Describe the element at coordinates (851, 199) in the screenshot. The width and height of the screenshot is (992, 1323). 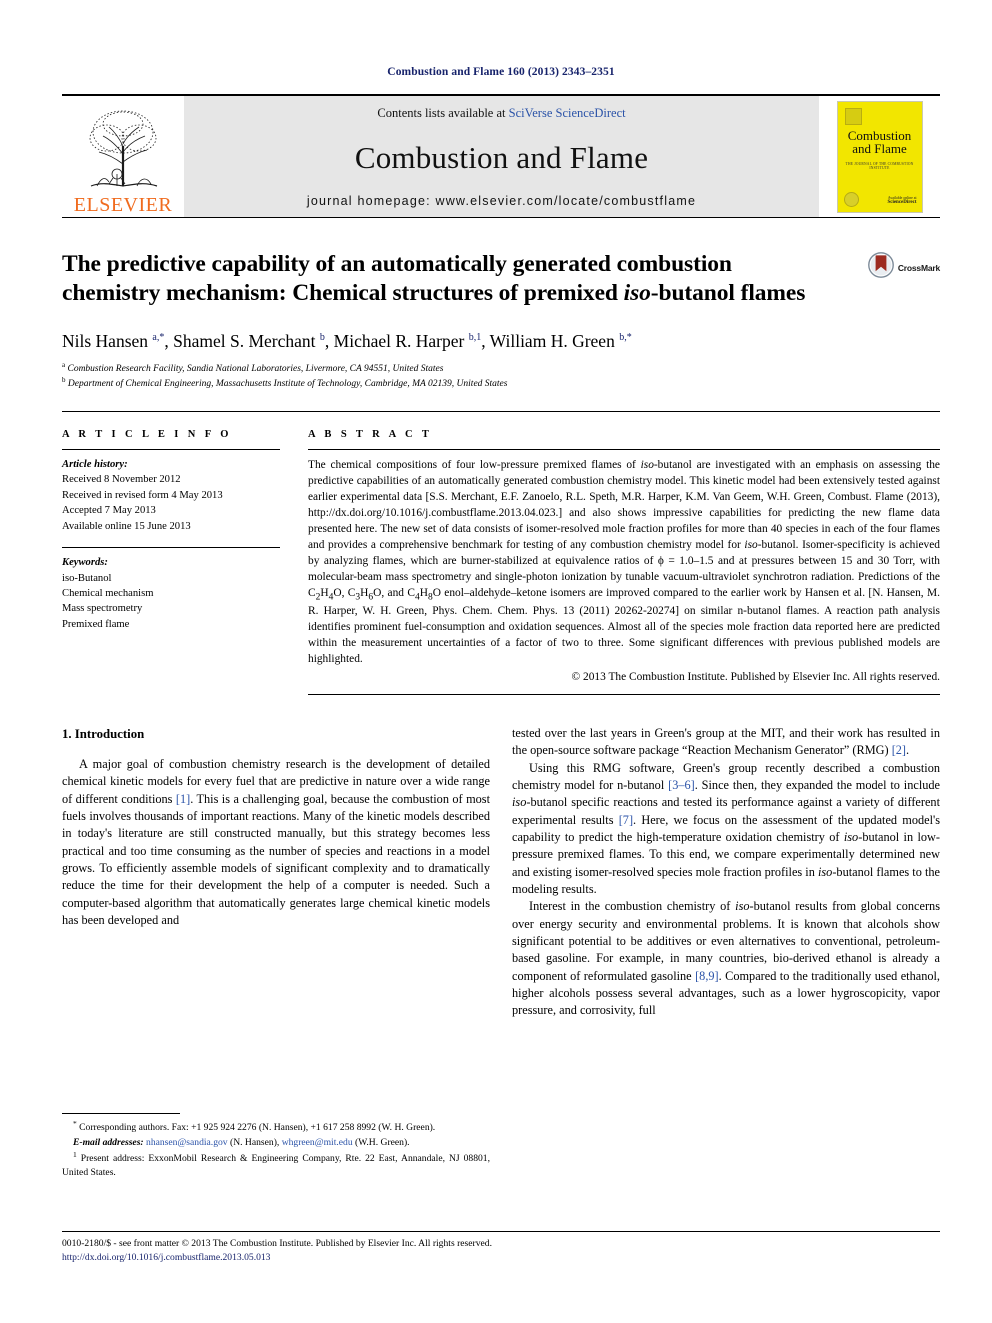
I see `cover-seal-icon` at that location.